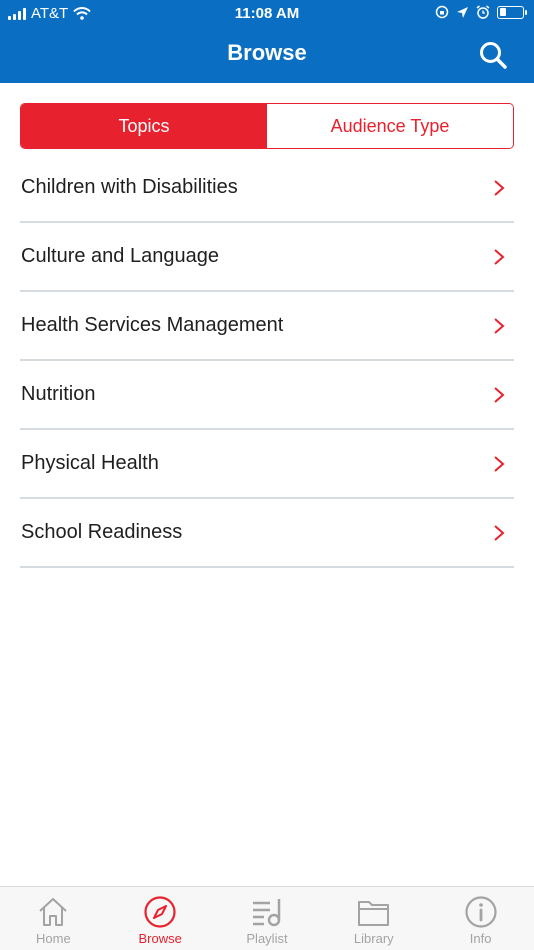 Image resolution: width=534 pixels, height=950 pixels. I want to click on tab-home: Home, so click(53, 918).